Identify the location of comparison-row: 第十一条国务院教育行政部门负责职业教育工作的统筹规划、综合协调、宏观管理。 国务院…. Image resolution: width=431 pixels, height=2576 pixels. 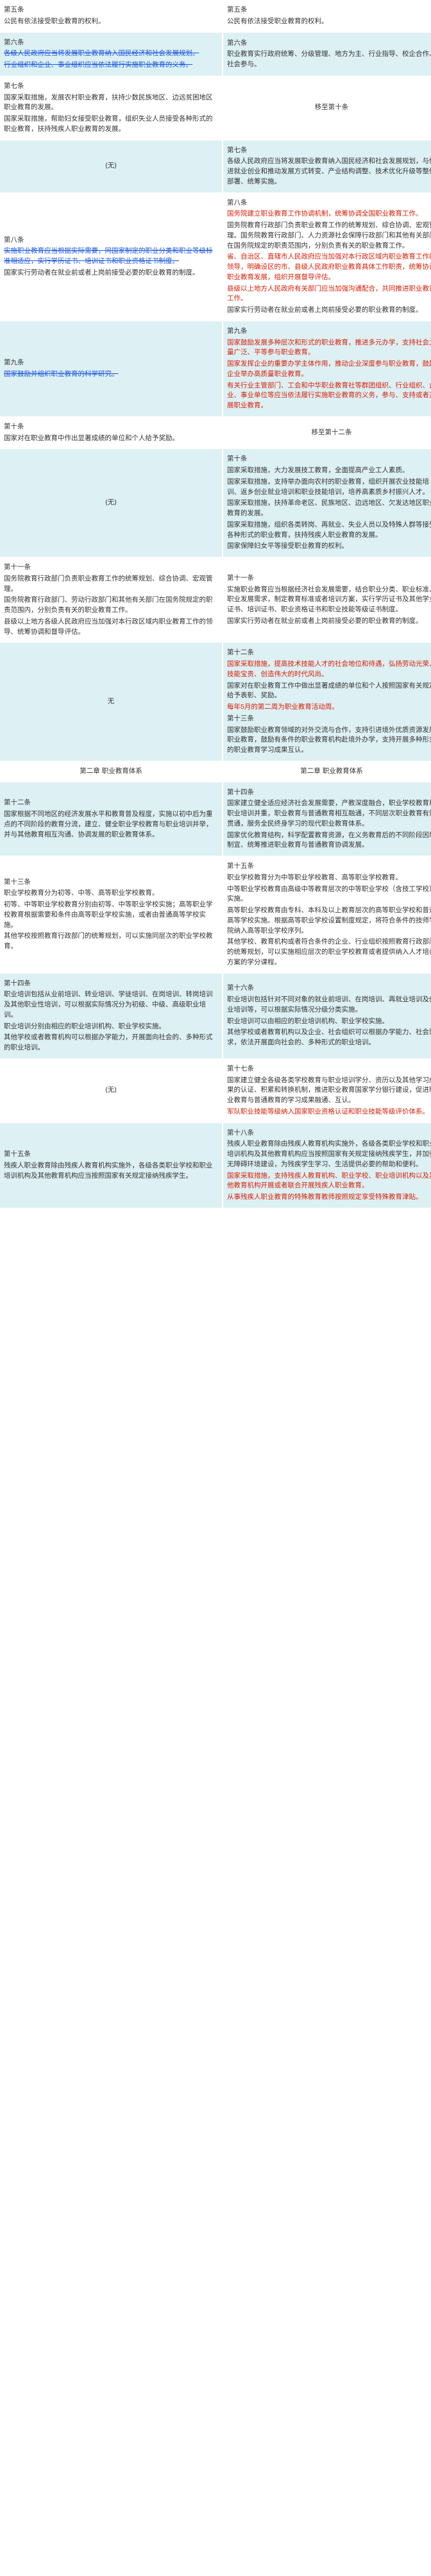
(216, 600).